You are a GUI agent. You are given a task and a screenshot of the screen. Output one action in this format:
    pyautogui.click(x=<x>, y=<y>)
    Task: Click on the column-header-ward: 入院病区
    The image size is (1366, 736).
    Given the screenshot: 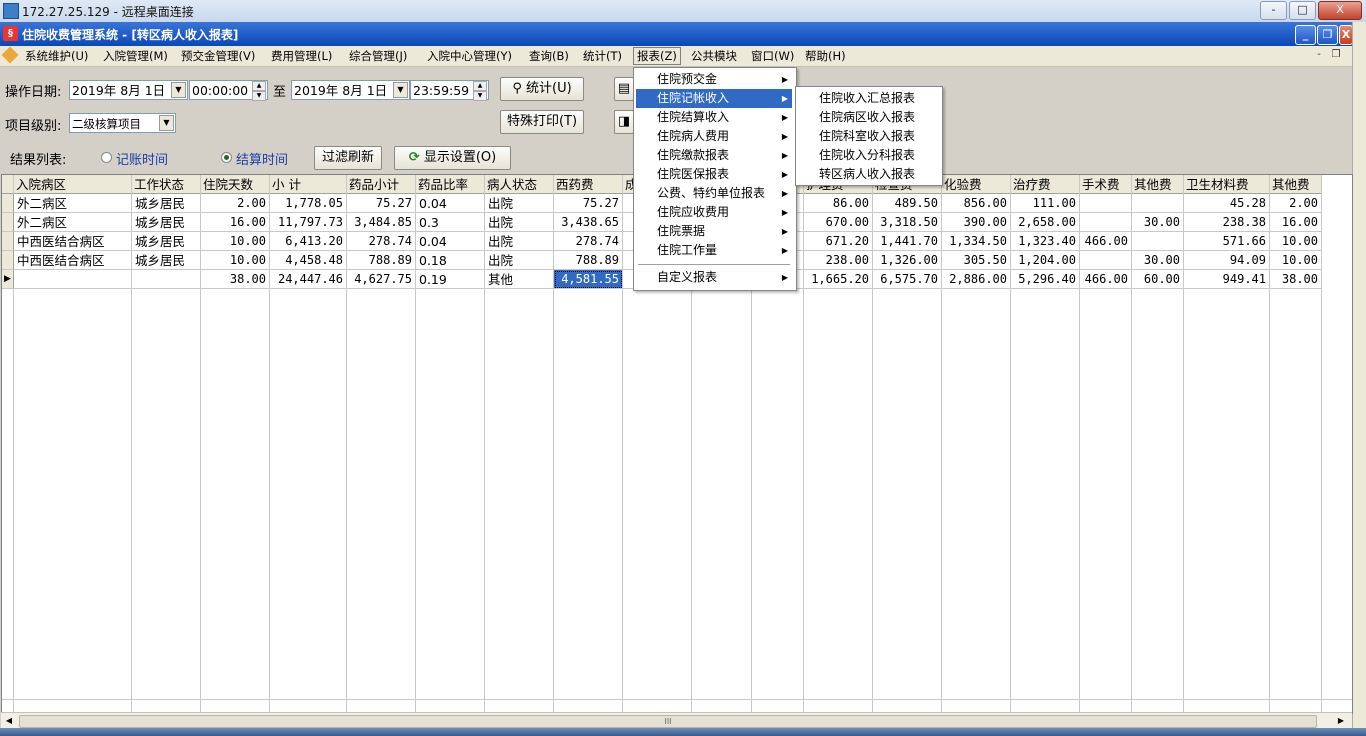 What is the action you would take?
    pyautogui.click(x=73, y=184)
    